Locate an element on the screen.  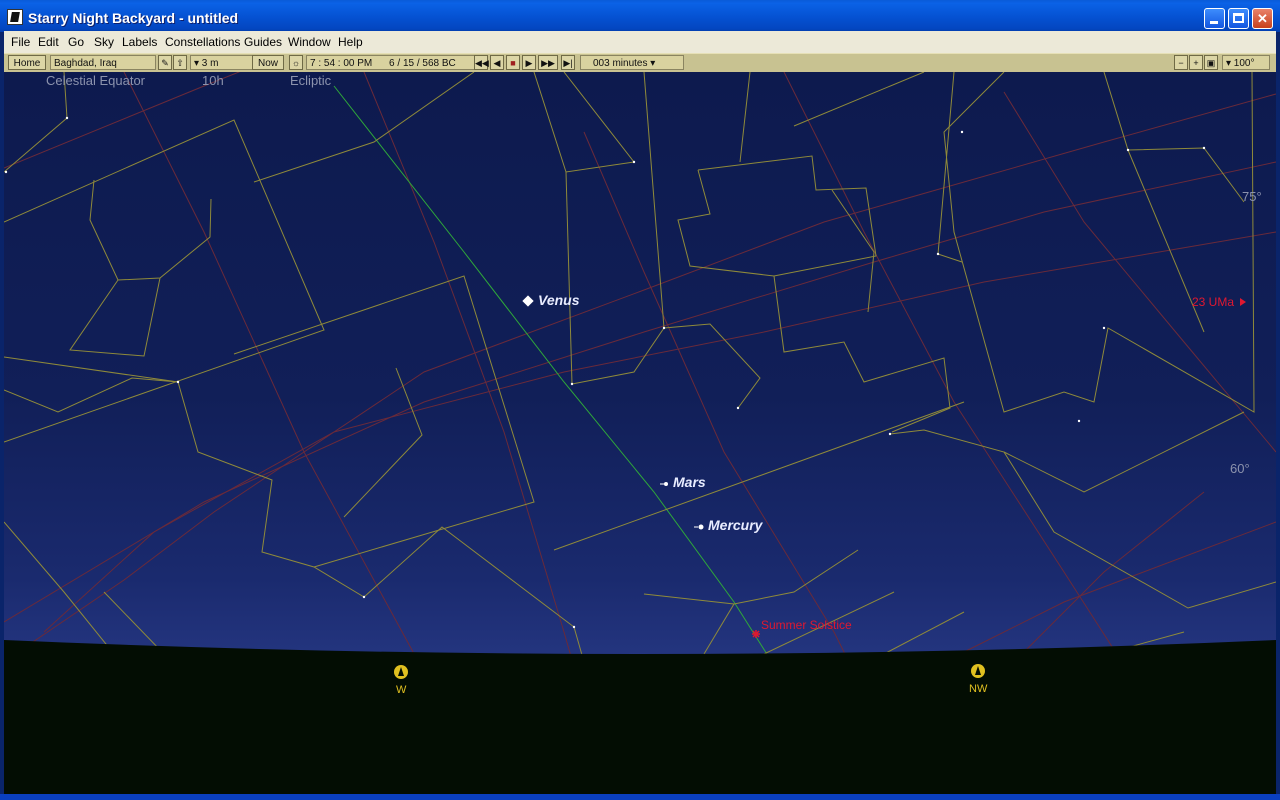
app-icon is located at coordinates (15, 17).